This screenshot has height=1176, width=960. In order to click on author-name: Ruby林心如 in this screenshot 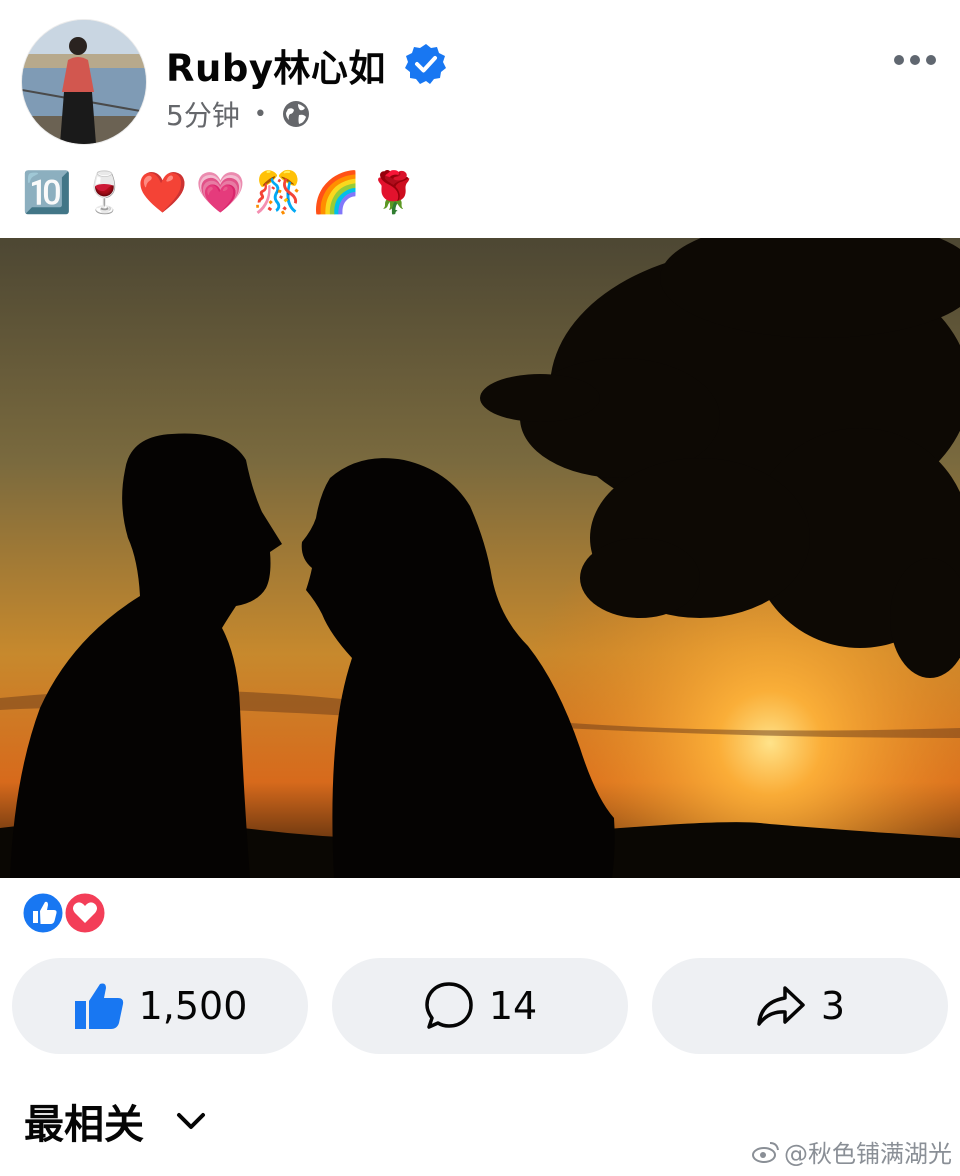, I will do `click(276, 65)`.